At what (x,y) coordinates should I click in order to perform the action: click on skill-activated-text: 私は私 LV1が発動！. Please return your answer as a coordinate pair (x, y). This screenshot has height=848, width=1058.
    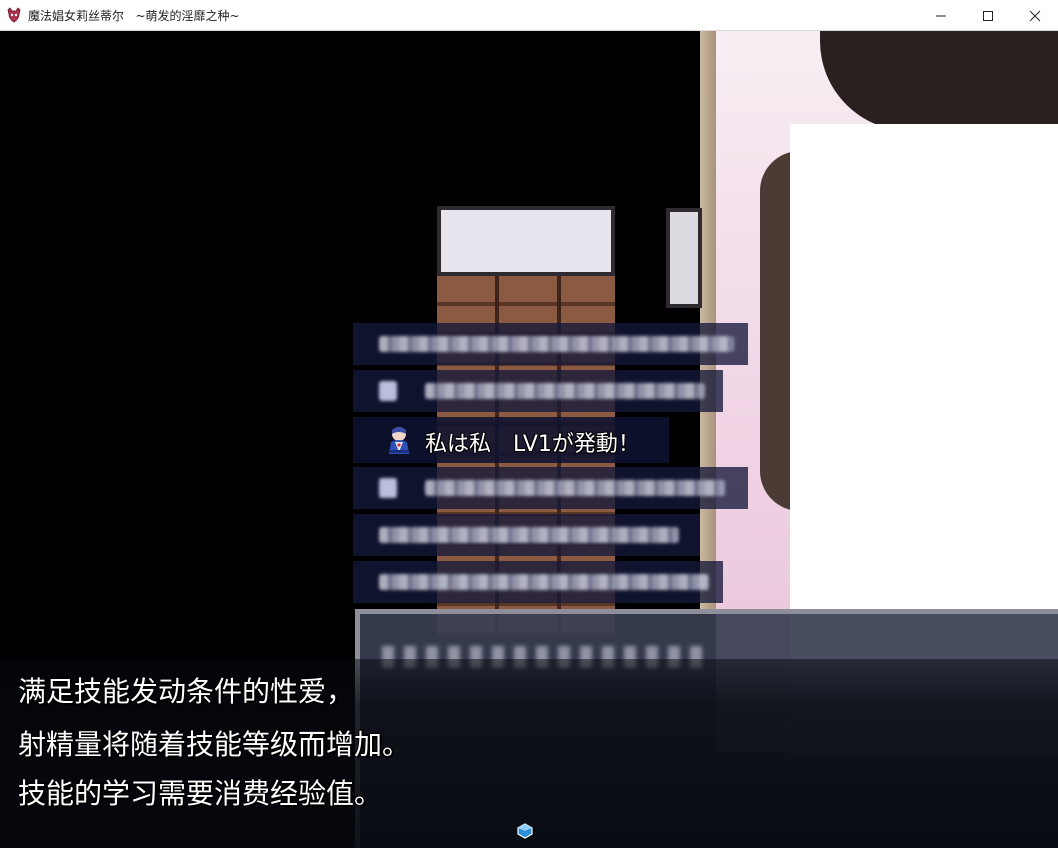
    Looking at the image, I should click on (532, 444).